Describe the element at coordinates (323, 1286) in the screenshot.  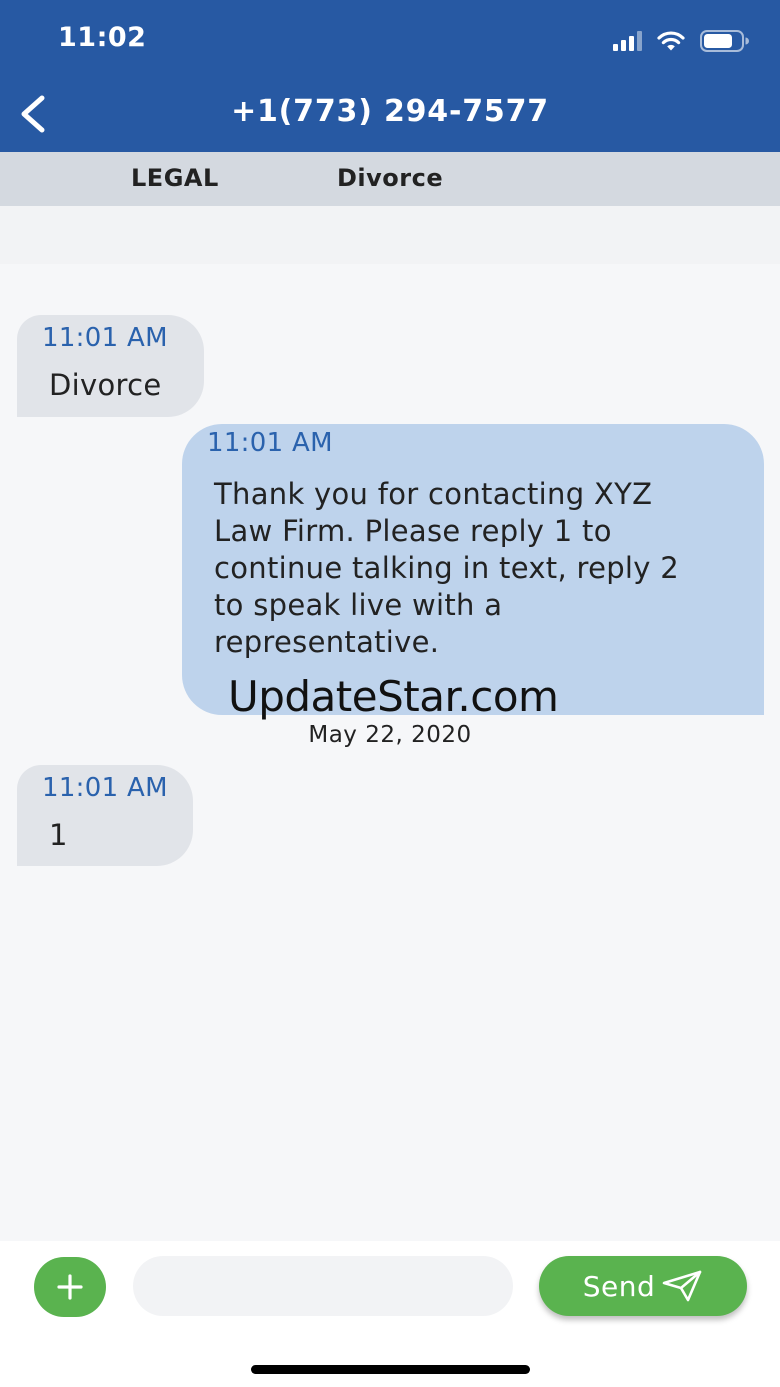
I see `message-input` at that location.